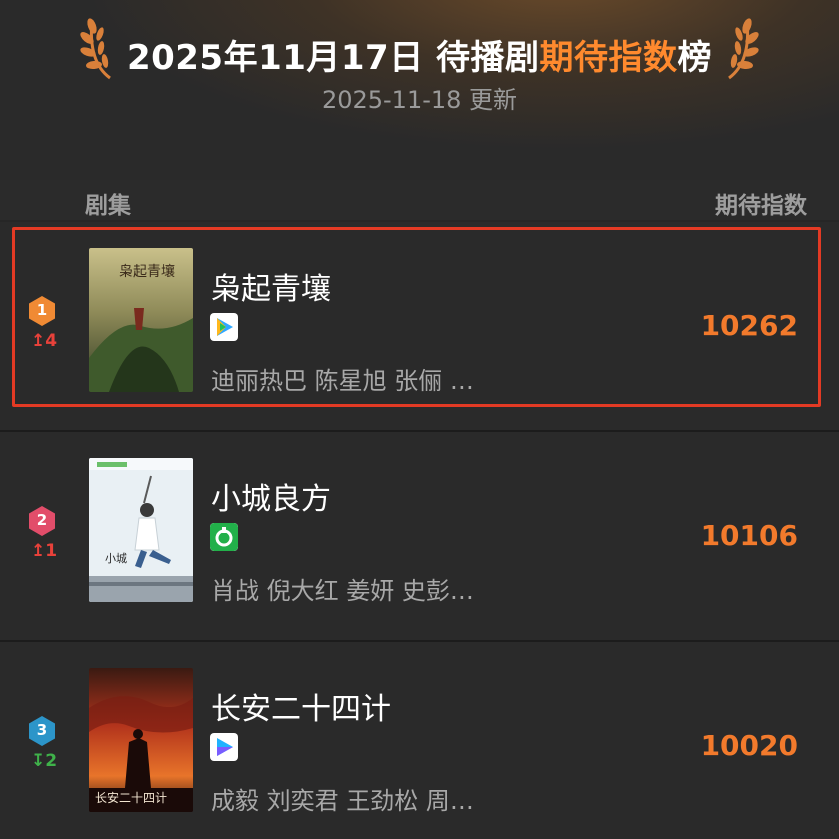  Describe the element at coordinates (44, 761) in the screenshot. I see `rank-change: ↧2` at that location.